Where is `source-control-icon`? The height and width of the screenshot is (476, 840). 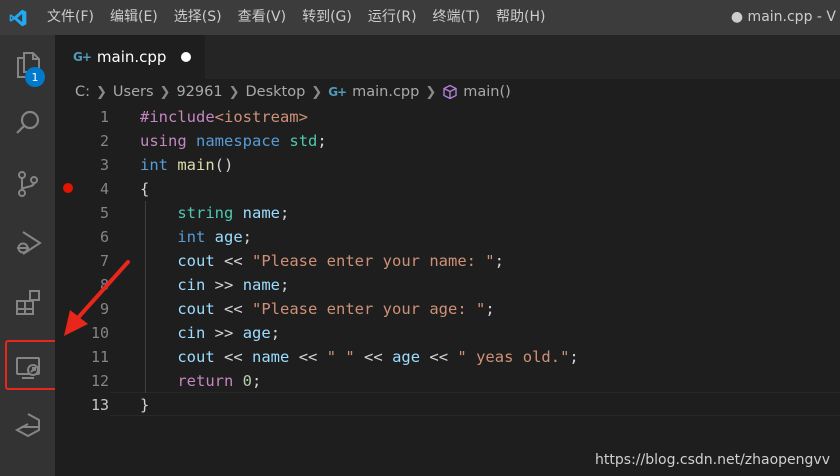 source-control-icon is located at coordinates (27, 184).